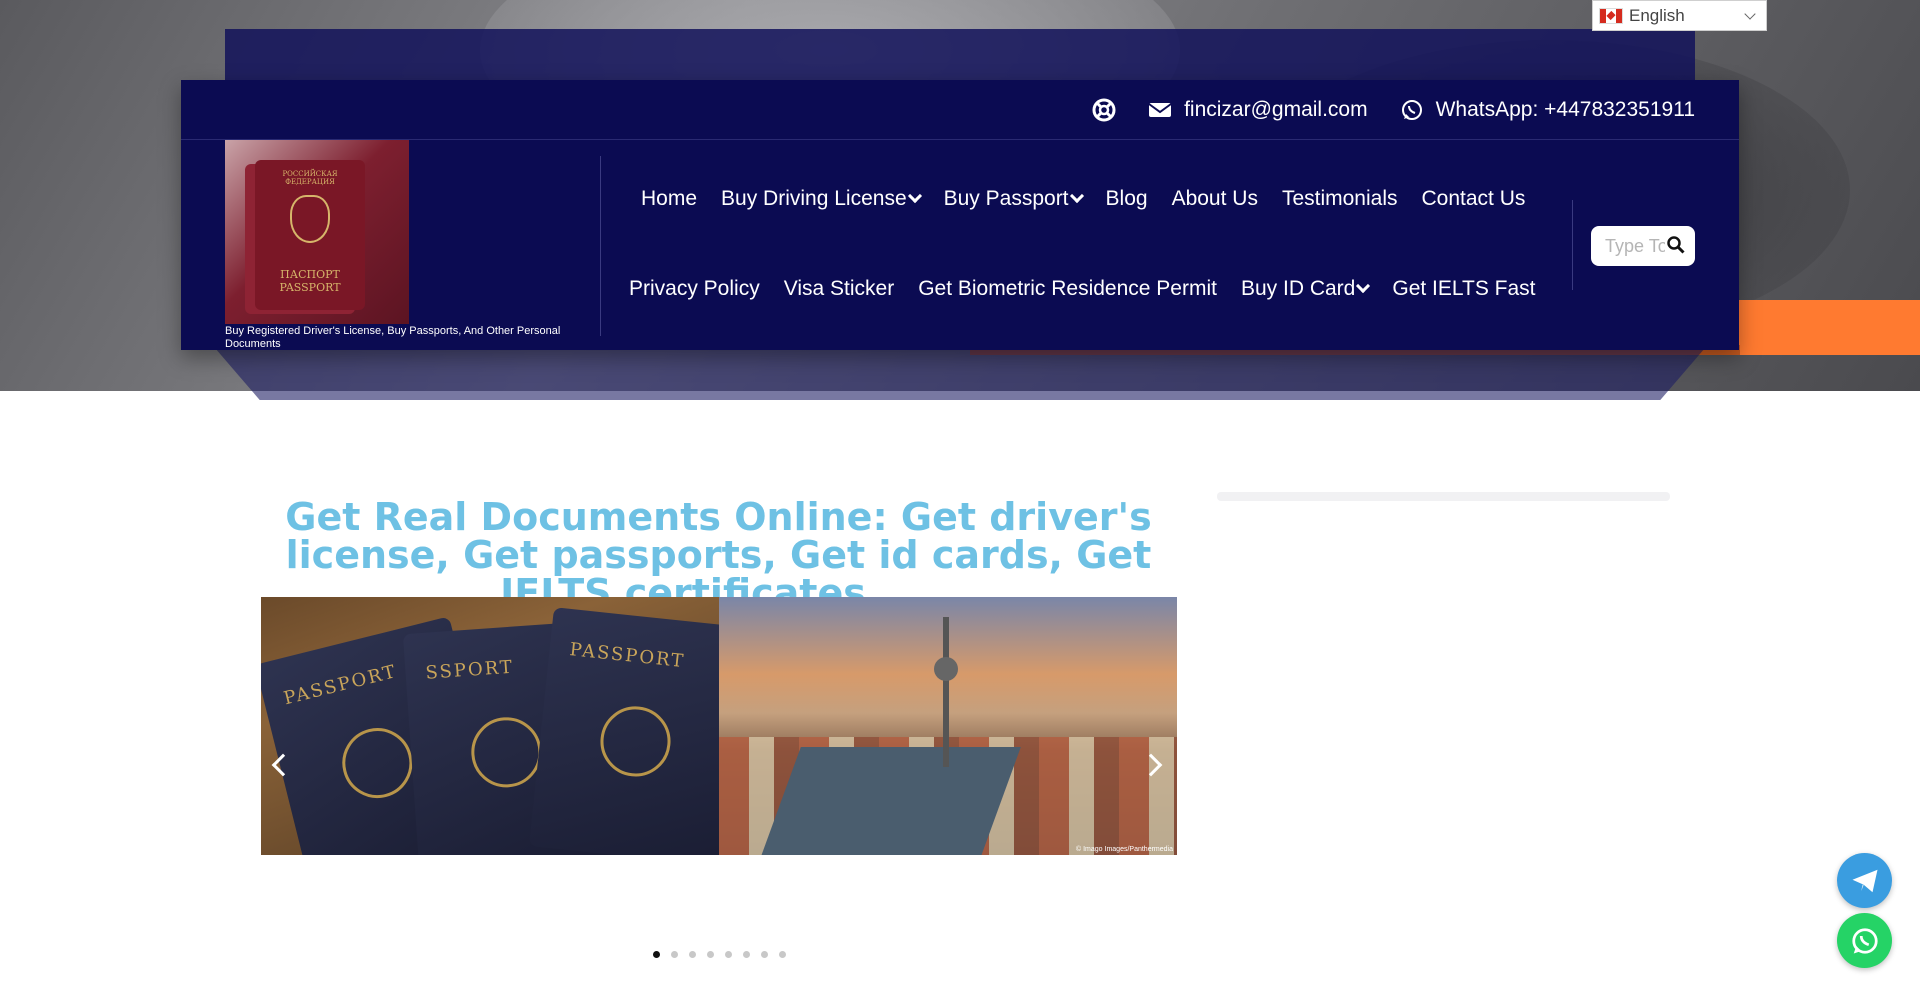 This screenshot has height=993, width=1920. What do you see at coordinates (960, 374) in the screenshot?
I see `header-frame-bottom` at bounding box center [960, 374].